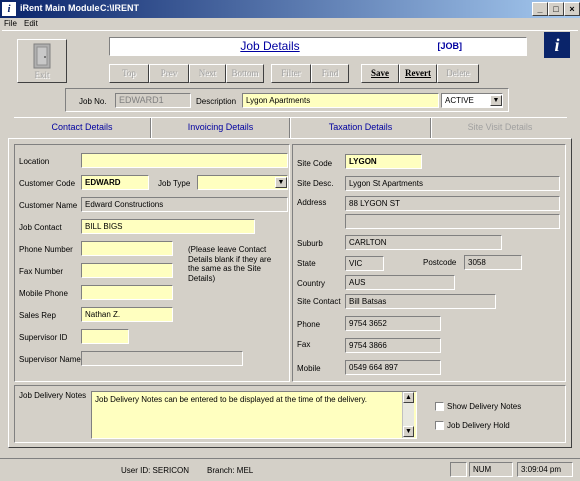  What do you see at coordinates (290, 30) in the screenshot?
I see `menu-divider` at bounding box center [290, 30].